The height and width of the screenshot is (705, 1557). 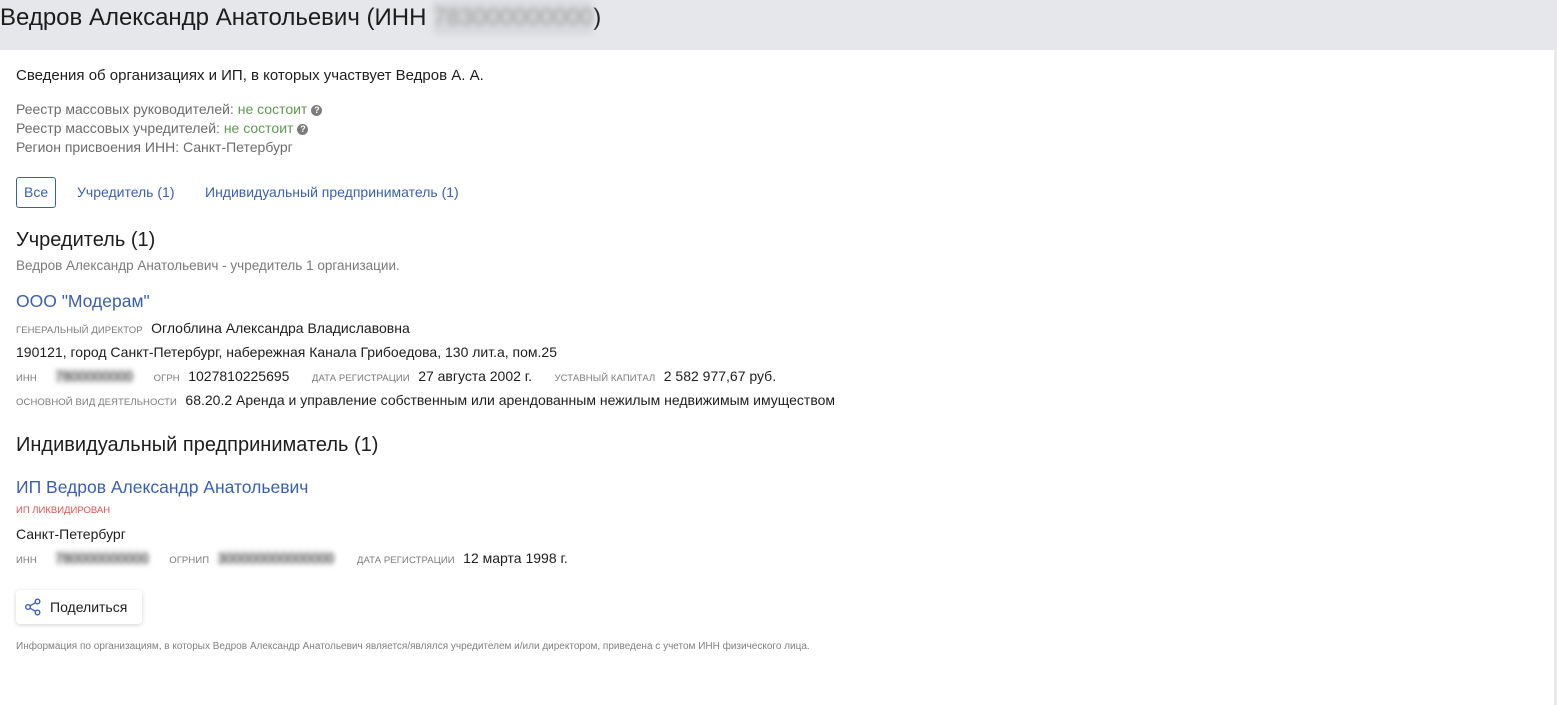 What do you see at coordinates (94, 376) in the screenshot?
I see `org-inn-blurred: 7800000000` at bounding box center [94, 376].